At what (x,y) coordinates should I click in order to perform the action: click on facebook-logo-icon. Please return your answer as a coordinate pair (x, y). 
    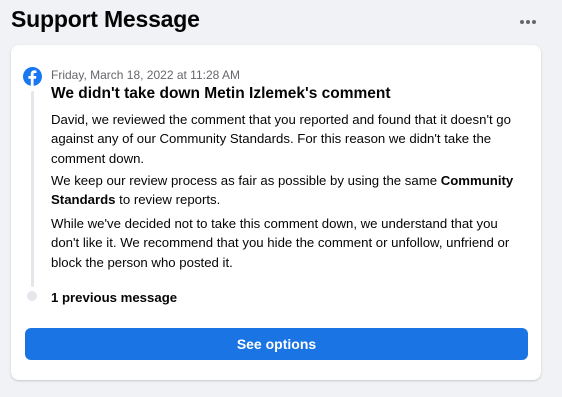
    Looking at the image, I should click on (32, 76).